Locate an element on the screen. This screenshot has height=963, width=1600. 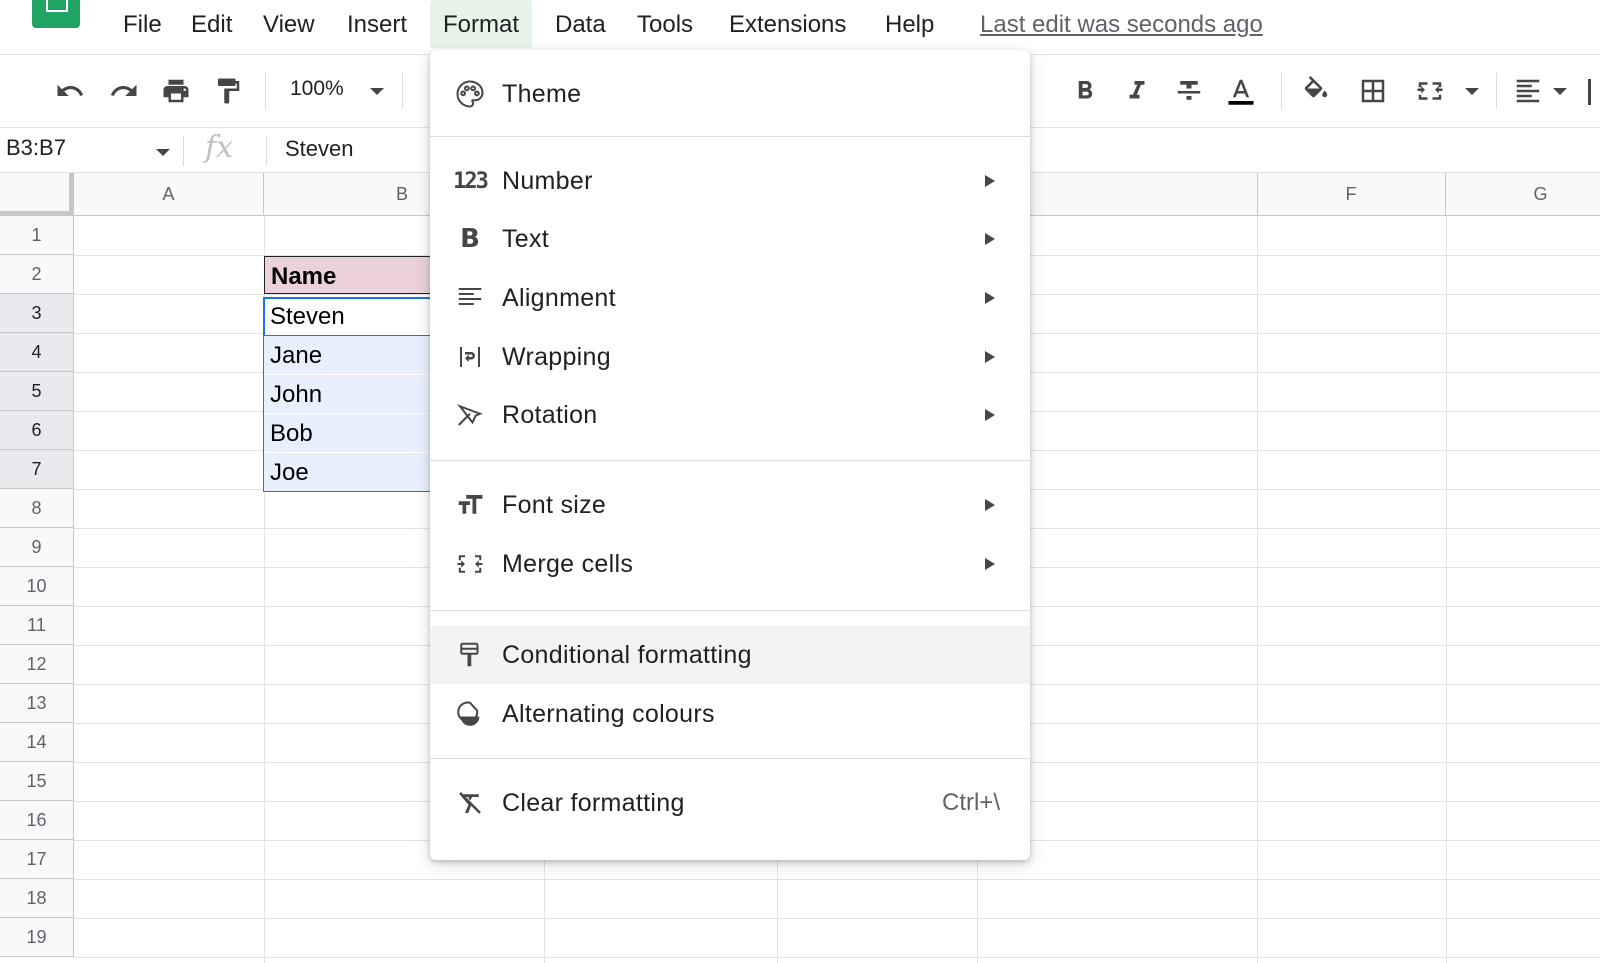
fill-color-icon is located at coordinates (1316, 91).